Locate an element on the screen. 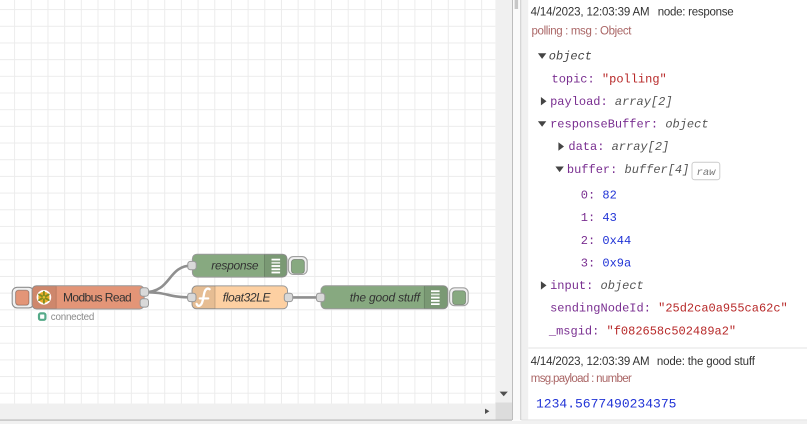 This screenshot has width=807, height=424. svg-text:sendingNodeId: "25d2ca0a955ca6: sendingNodeId: "25d2ca0a955ca62c" is located at coordinates (669, 309).